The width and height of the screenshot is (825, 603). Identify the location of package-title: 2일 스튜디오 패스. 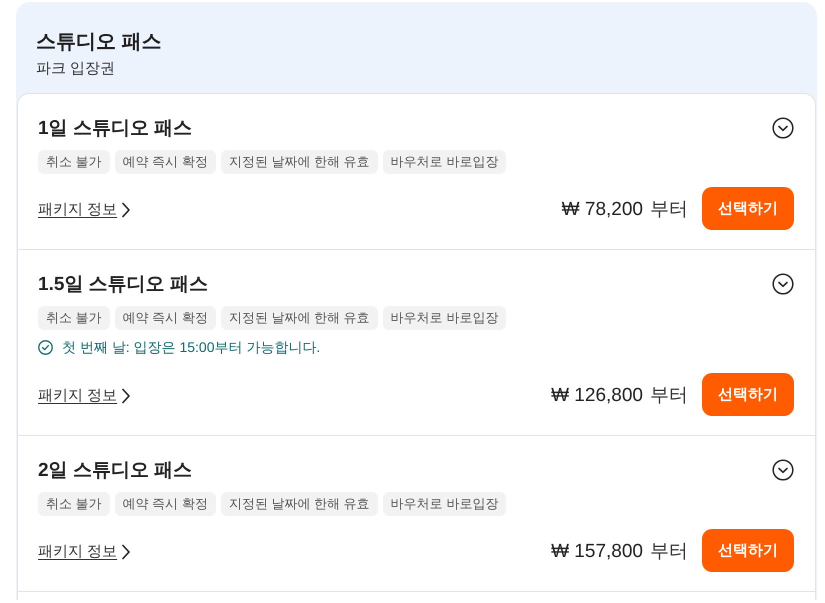
(115, 471).